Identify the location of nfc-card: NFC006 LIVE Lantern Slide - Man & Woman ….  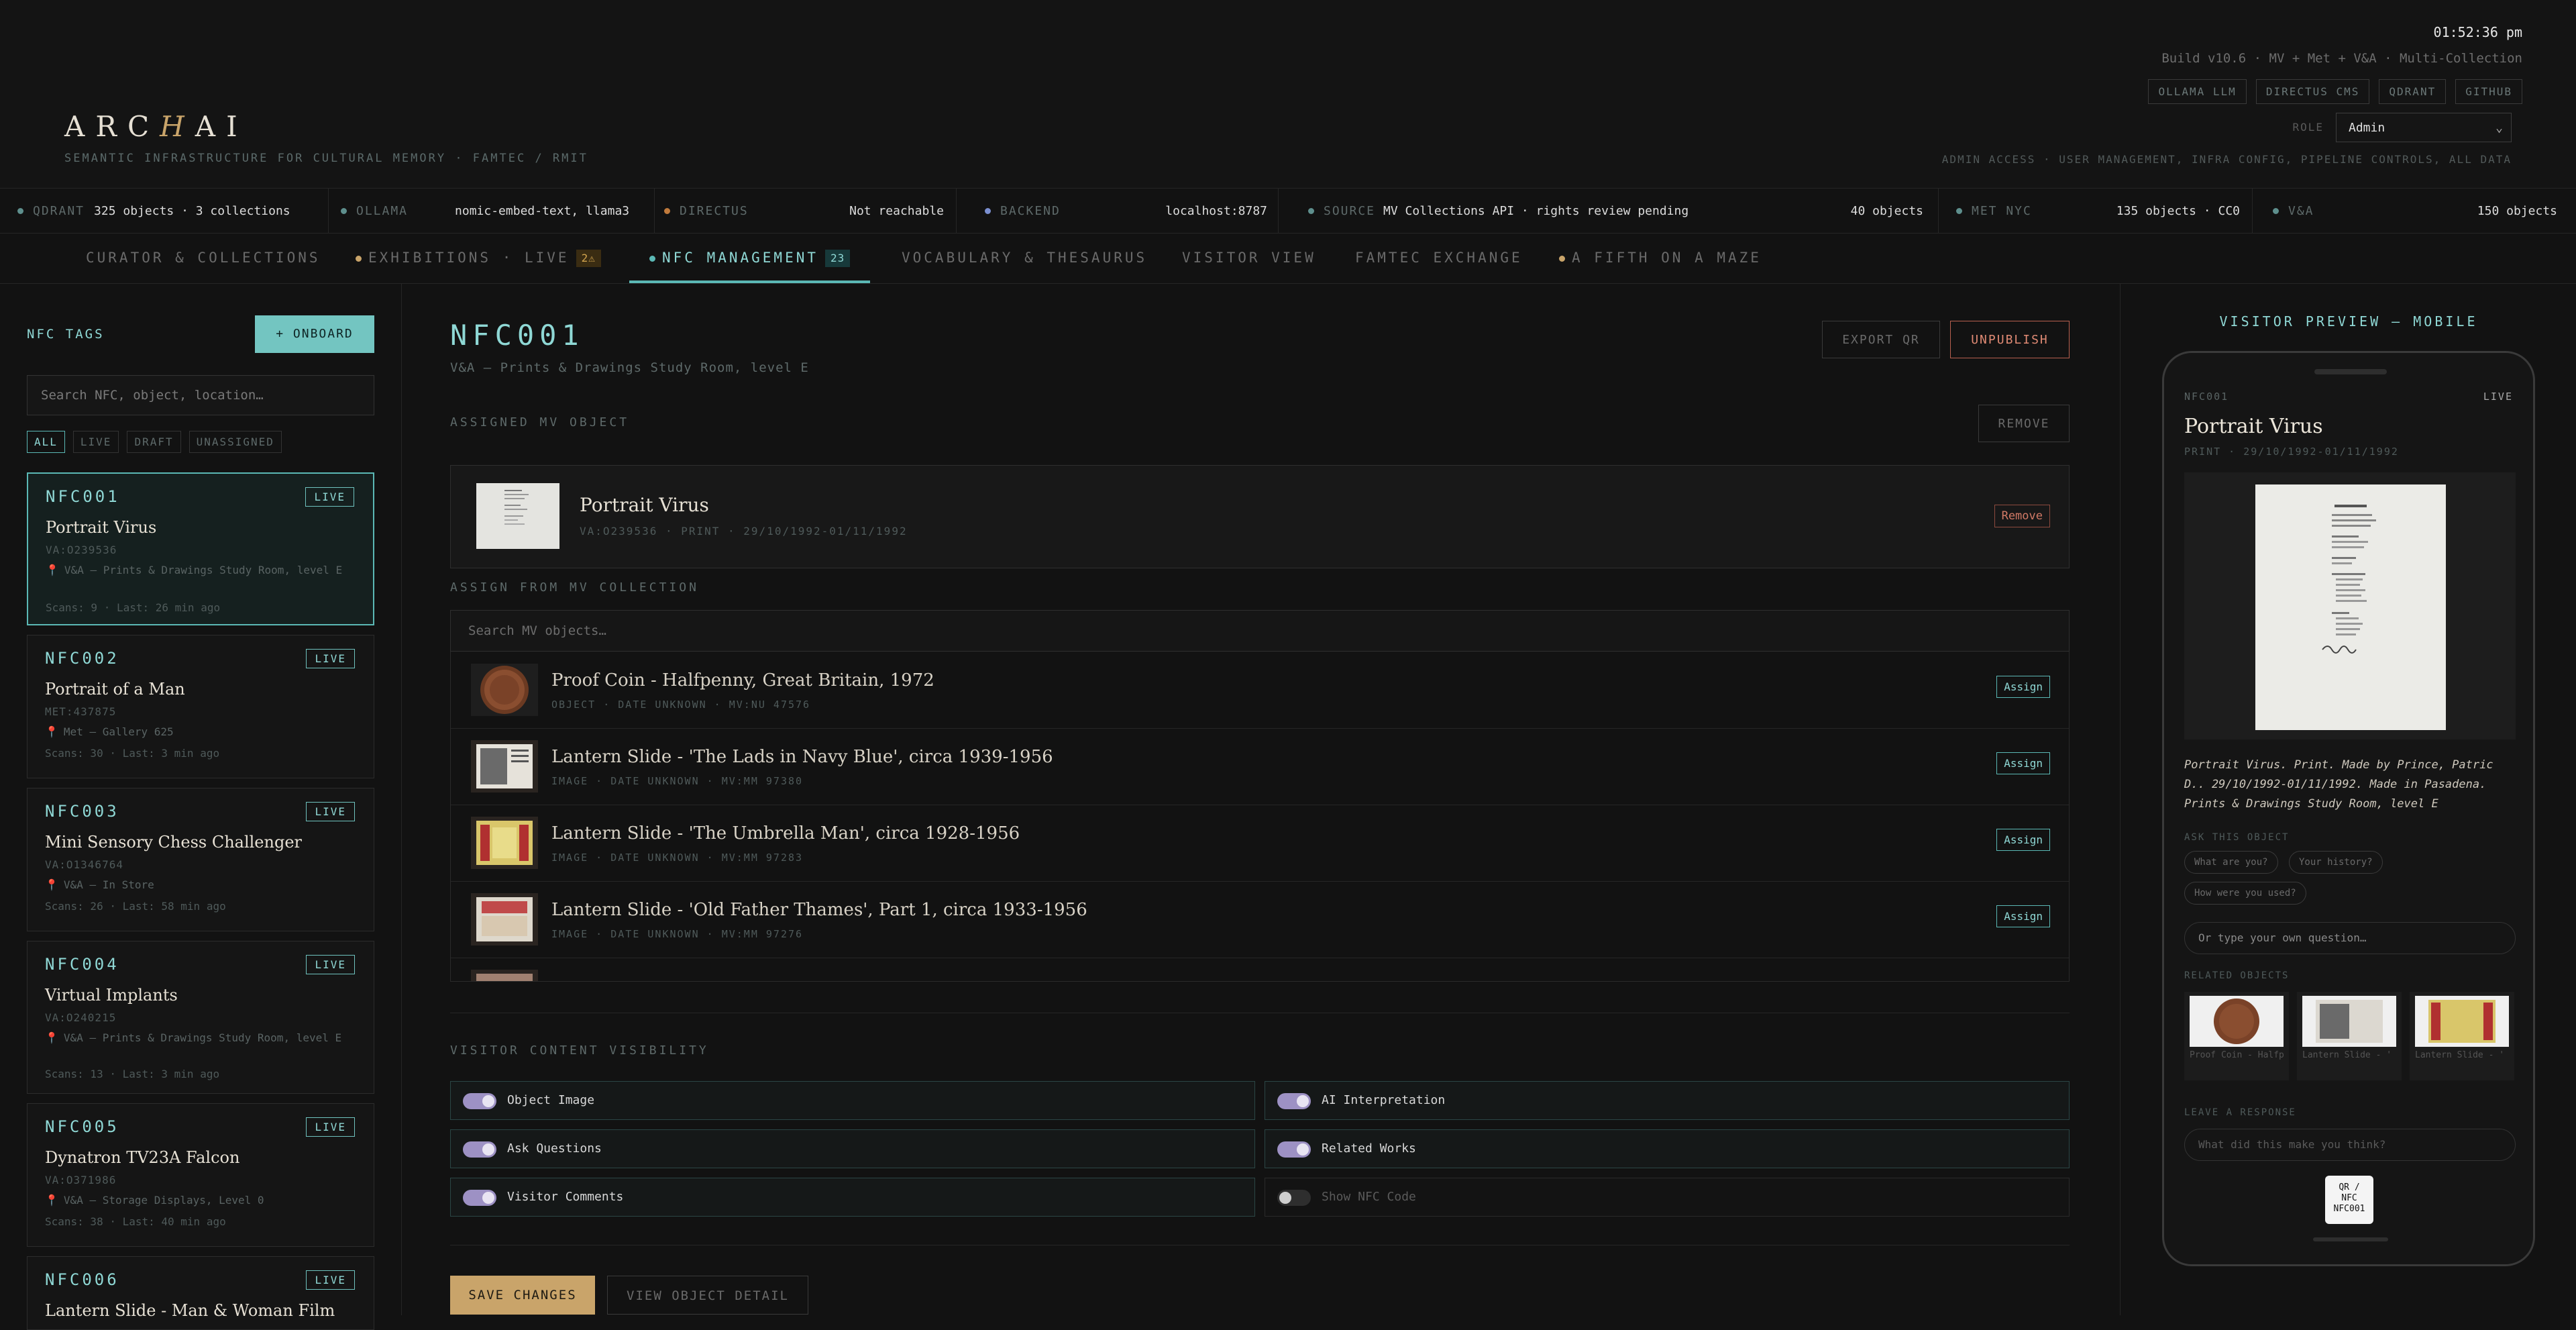
(200, 1293).